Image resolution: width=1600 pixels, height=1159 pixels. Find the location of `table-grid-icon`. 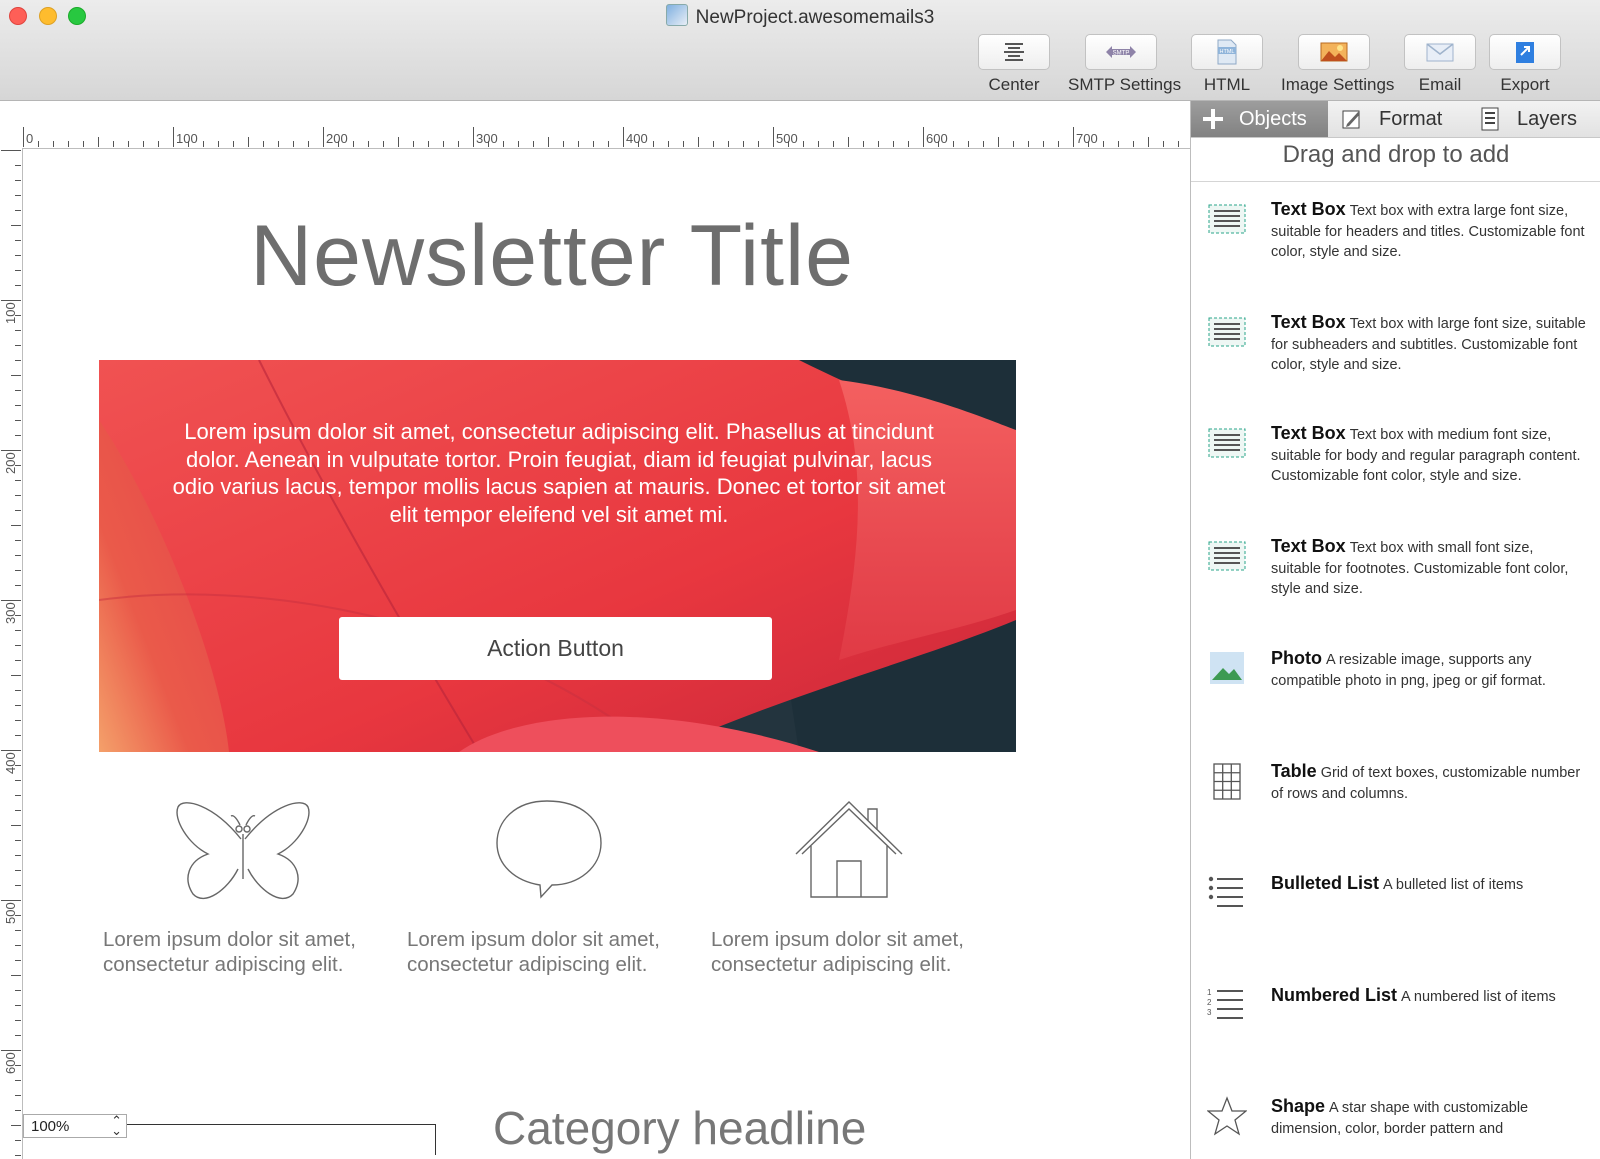

table-grid-icon is located at coordinates (1227, 781).